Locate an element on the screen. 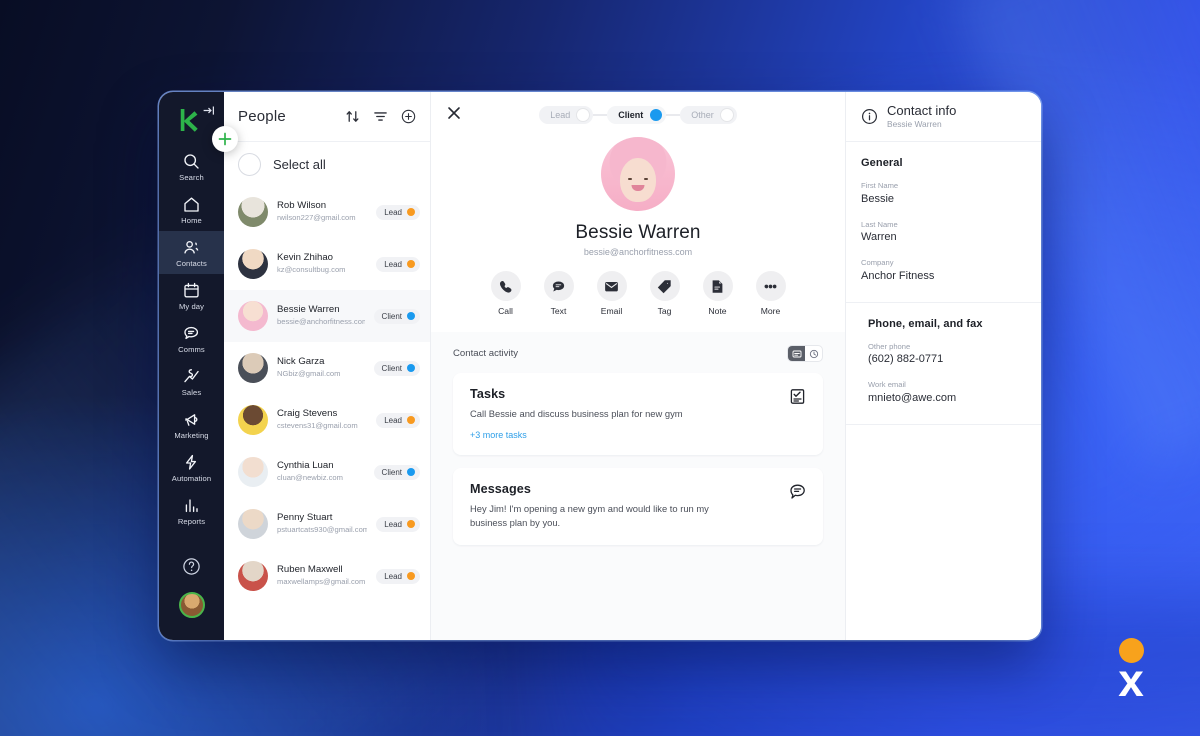 Image resolution: width=1200 pixels, height=736 pixels. filter-icon is located at coordinates (380, 116).